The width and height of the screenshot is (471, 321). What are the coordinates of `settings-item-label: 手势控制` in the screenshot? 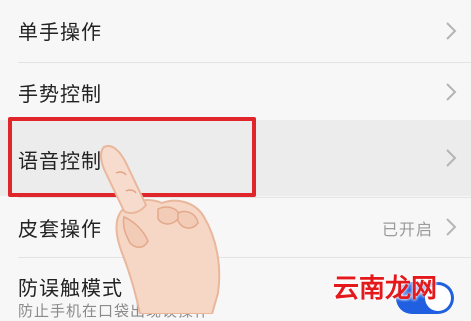 It's located at (60, 94).